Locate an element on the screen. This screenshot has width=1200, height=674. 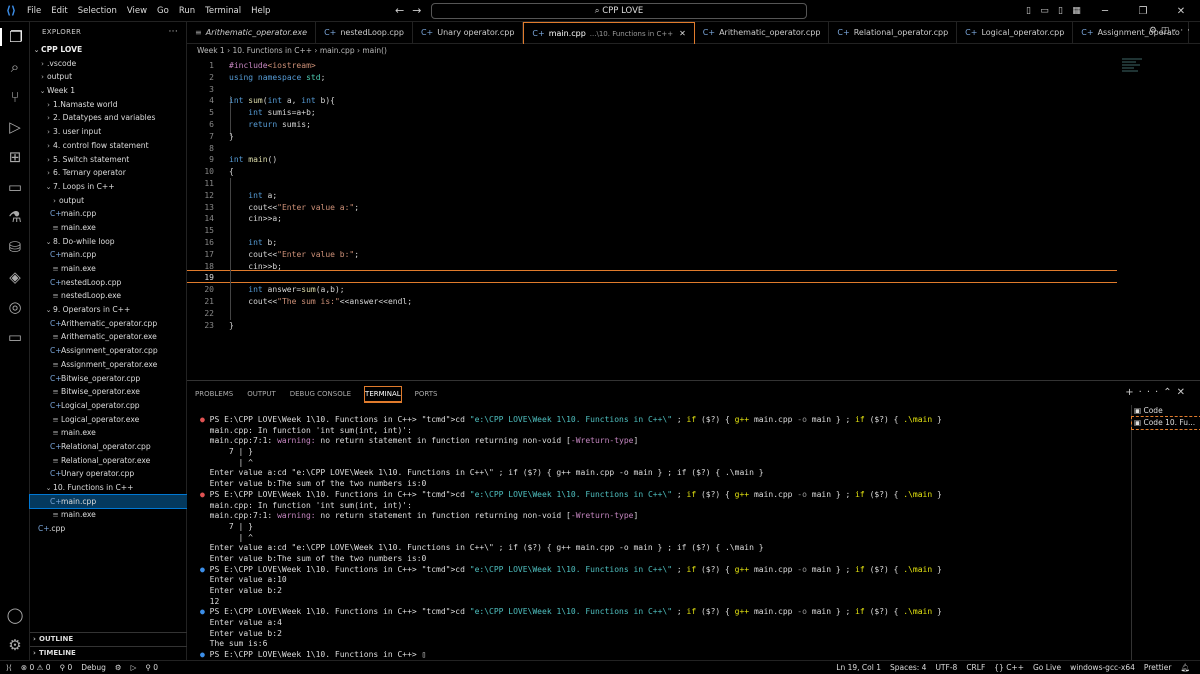
file-item: C+Bitwise_operator.cpp is located at coordinates (108, 379).